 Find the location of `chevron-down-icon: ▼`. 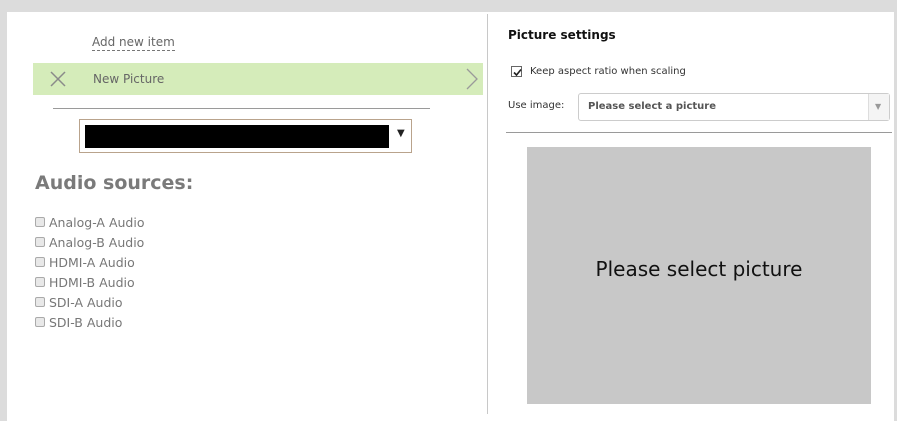

chevron-down-icon: ▼ is located at coordinates (878, 106).